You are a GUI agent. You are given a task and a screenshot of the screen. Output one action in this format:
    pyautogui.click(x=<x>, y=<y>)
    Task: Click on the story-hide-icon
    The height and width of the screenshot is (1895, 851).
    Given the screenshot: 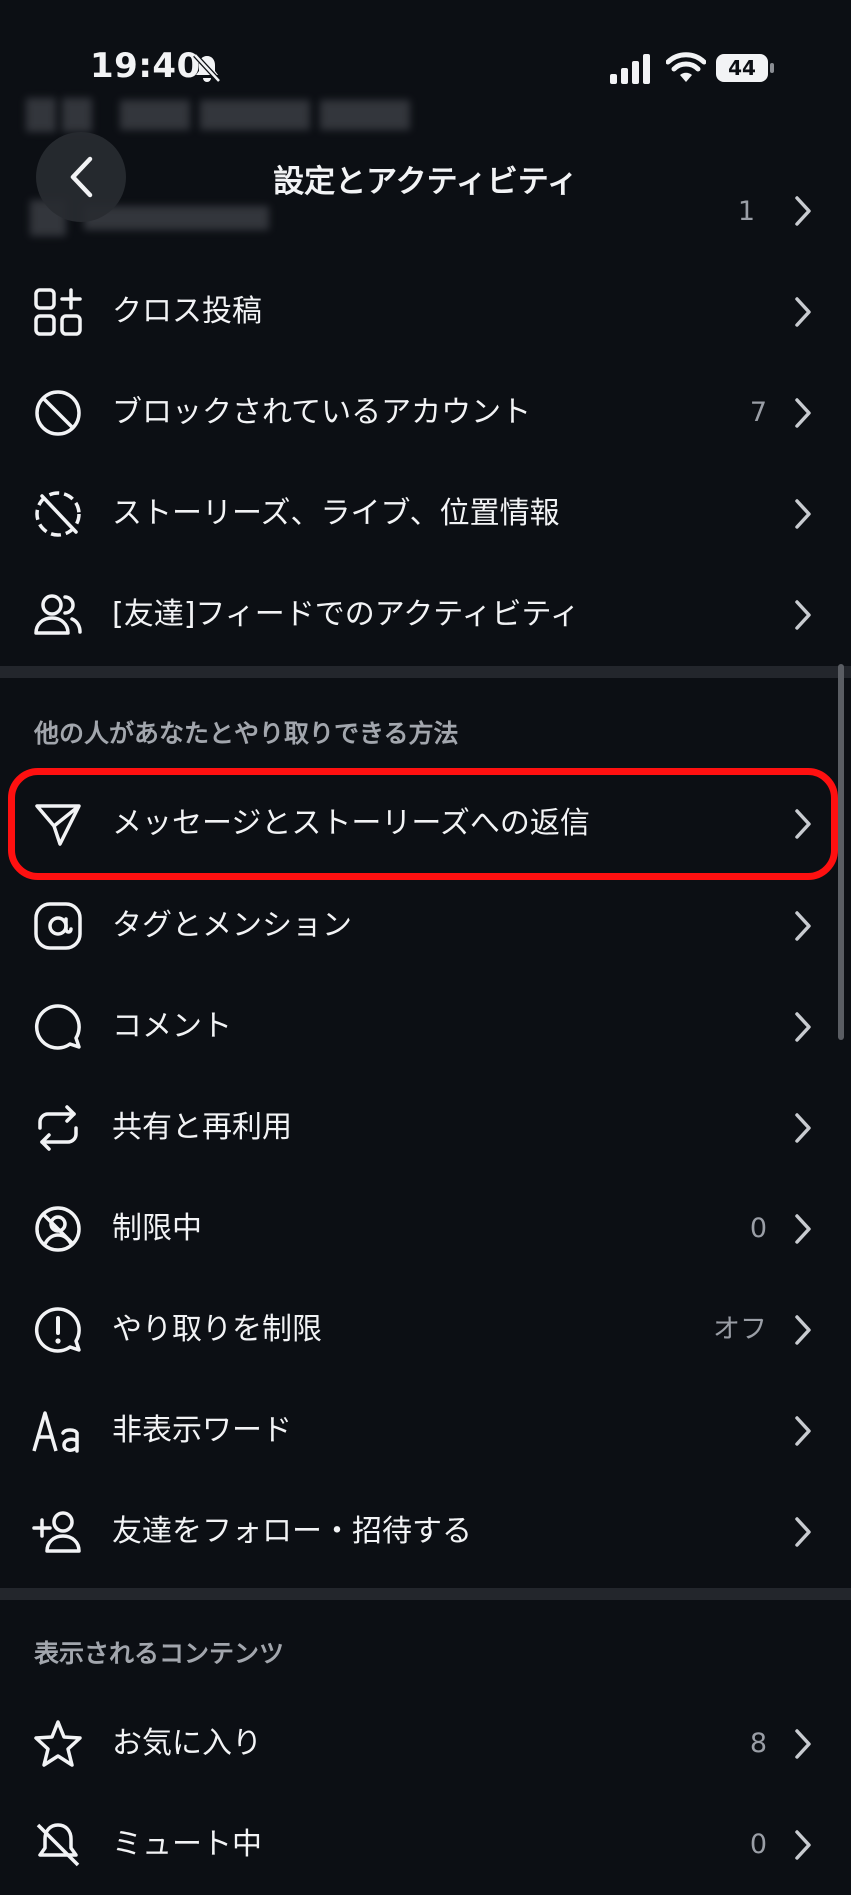 What is the action you would take?
    pyautogui.click(x=58, y=514)
    